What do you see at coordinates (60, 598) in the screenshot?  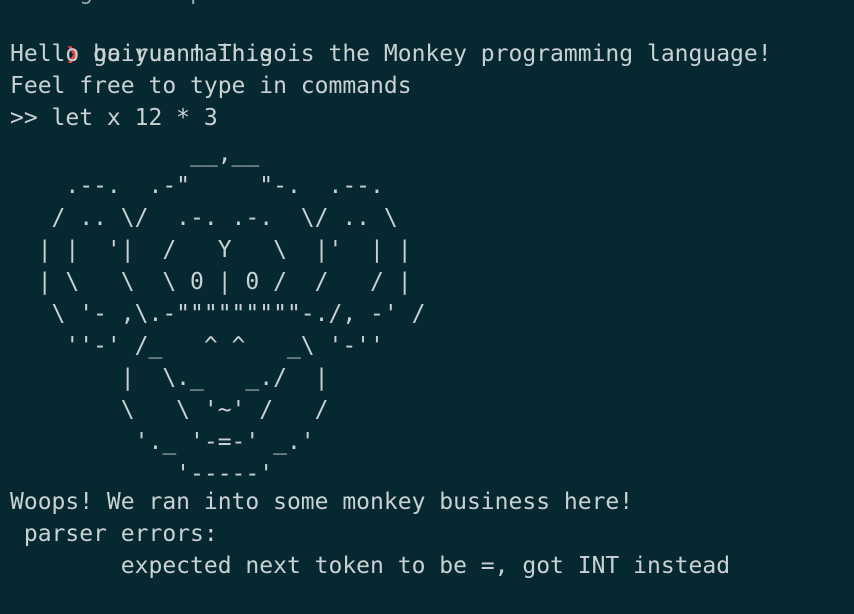 I see `final-prompt-line: >>` at bounding box center [60, 598].